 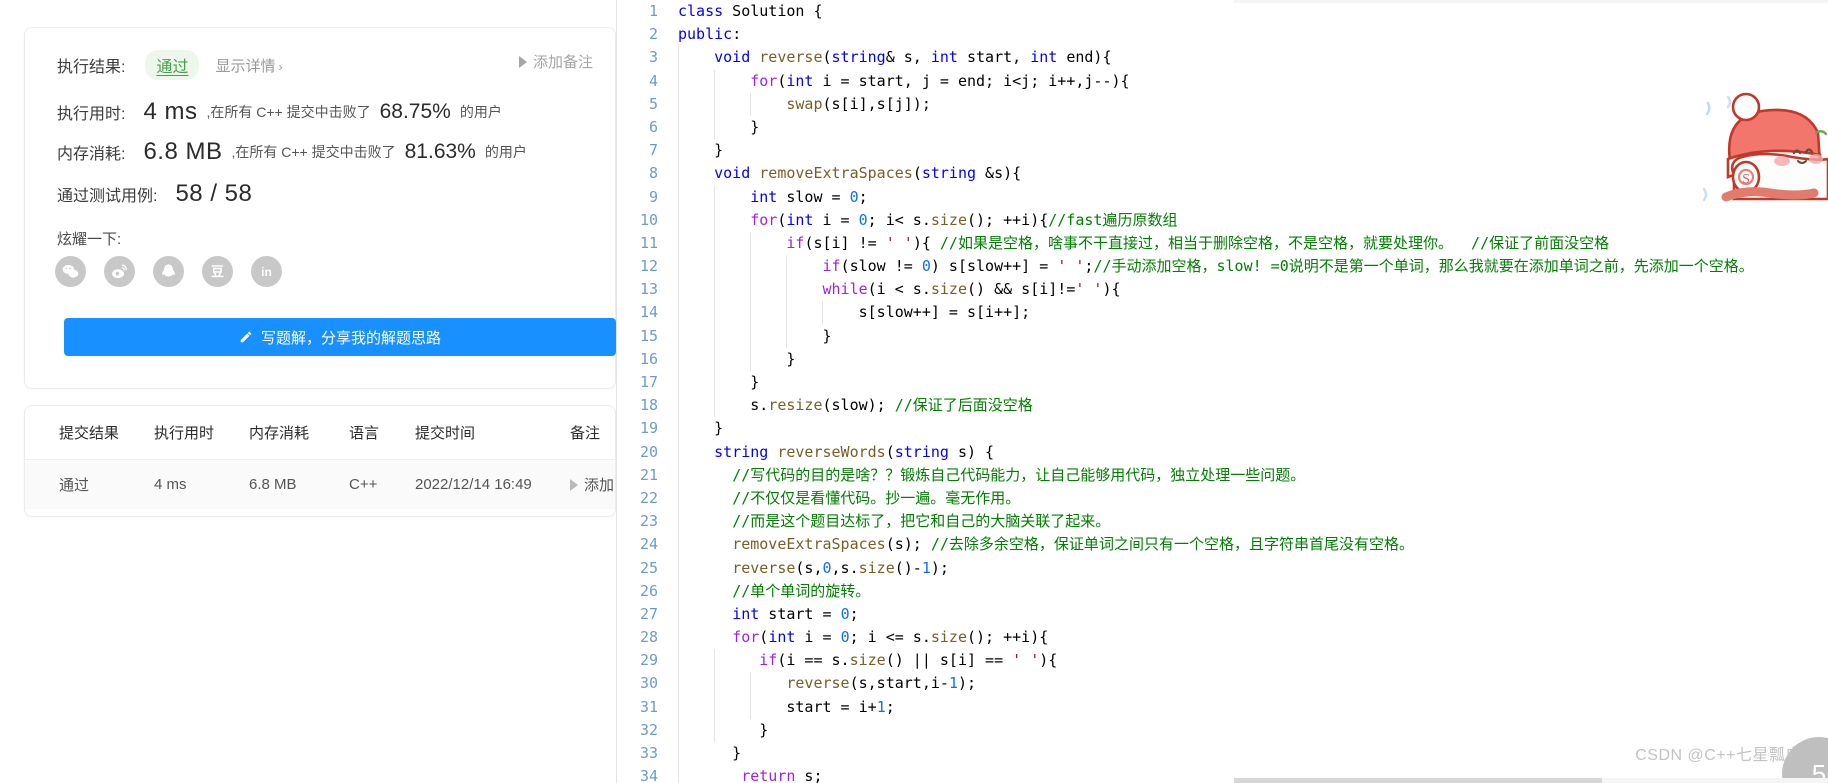 I want to click on code-line: 16 }, so click(x=1222, y=359).